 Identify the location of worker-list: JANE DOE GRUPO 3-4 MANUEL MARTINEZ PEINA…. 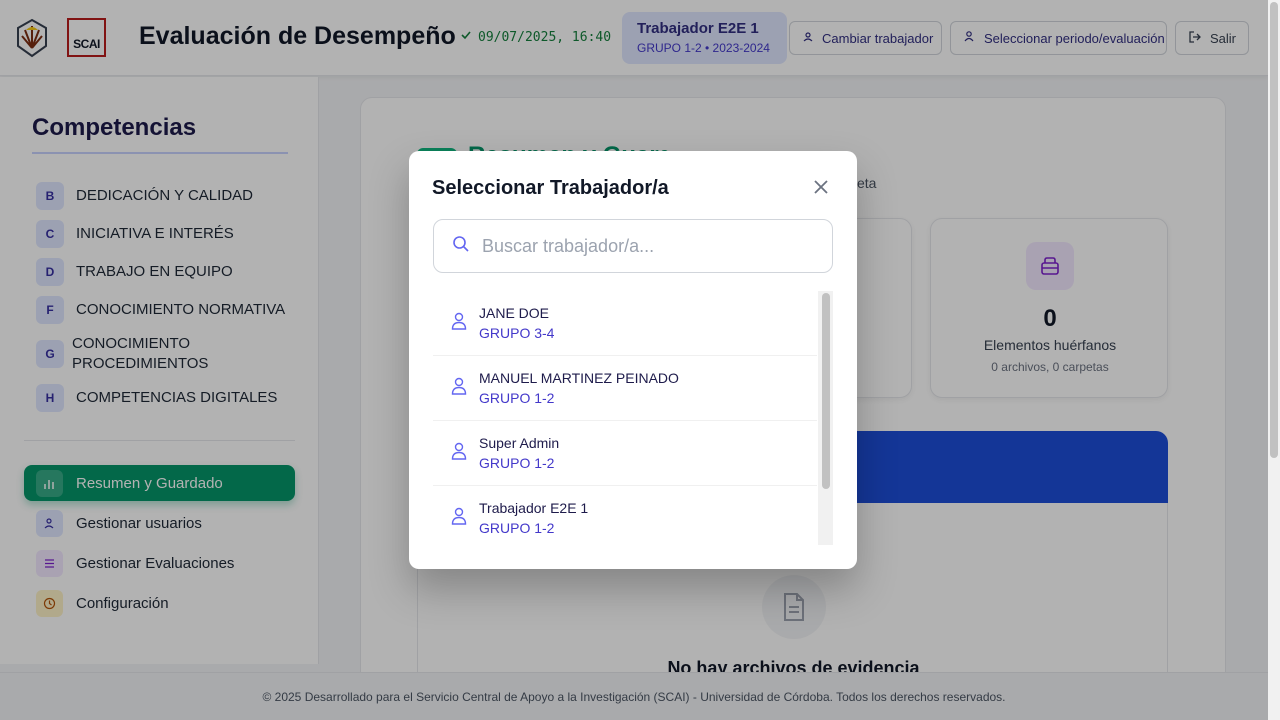
(633, 418).